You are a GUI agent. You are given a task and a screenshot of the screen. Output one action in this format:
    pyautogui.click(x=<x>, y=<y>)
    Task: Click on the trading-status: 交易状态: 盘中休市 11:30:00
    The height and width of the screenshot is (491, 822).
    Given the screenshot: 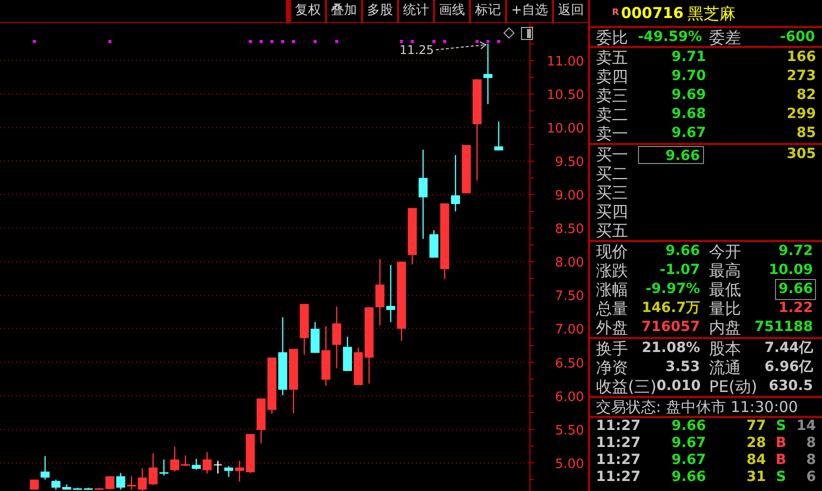 What is the action you would take?
    pyautogui.click(x=697, y=407)
    